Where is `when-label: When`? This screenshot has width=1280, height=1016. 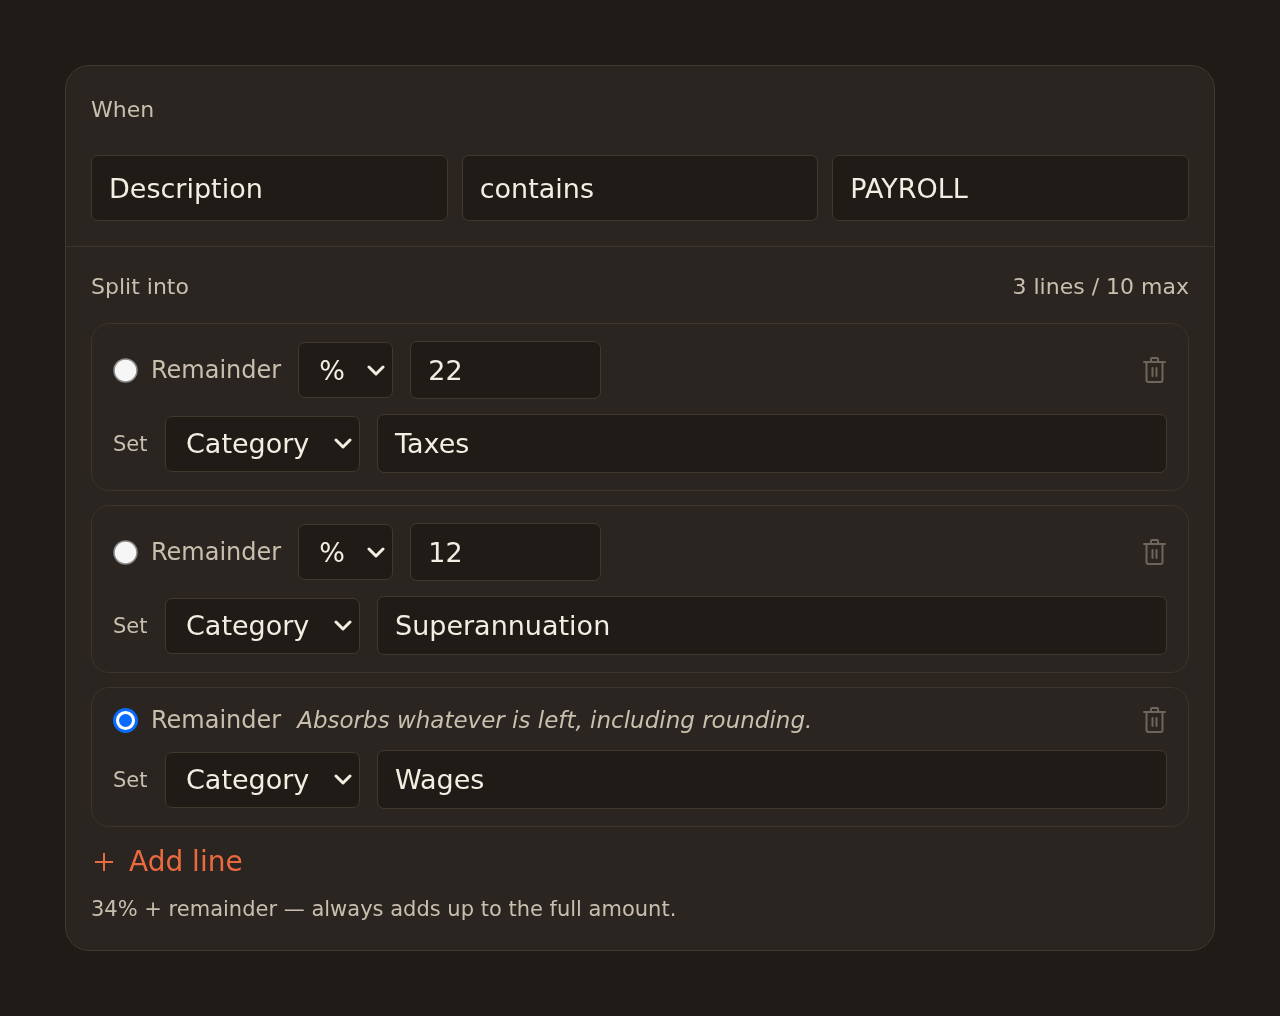
when-label: When is located at coordinates (123, 110).